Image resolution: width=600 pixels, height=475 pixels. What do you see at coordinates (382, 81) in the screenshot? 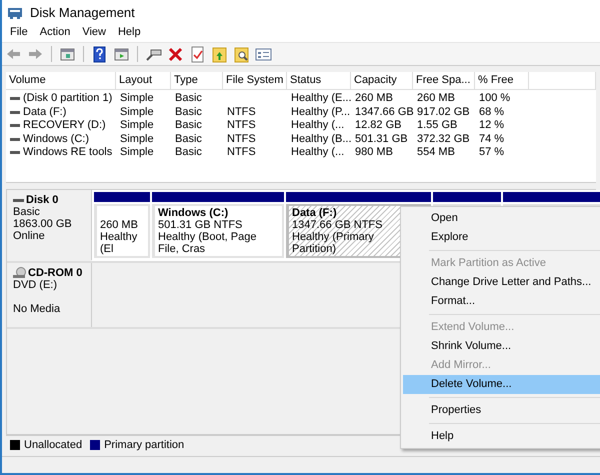
I see `column-header: Capacity` at bounding box center [382, 81].